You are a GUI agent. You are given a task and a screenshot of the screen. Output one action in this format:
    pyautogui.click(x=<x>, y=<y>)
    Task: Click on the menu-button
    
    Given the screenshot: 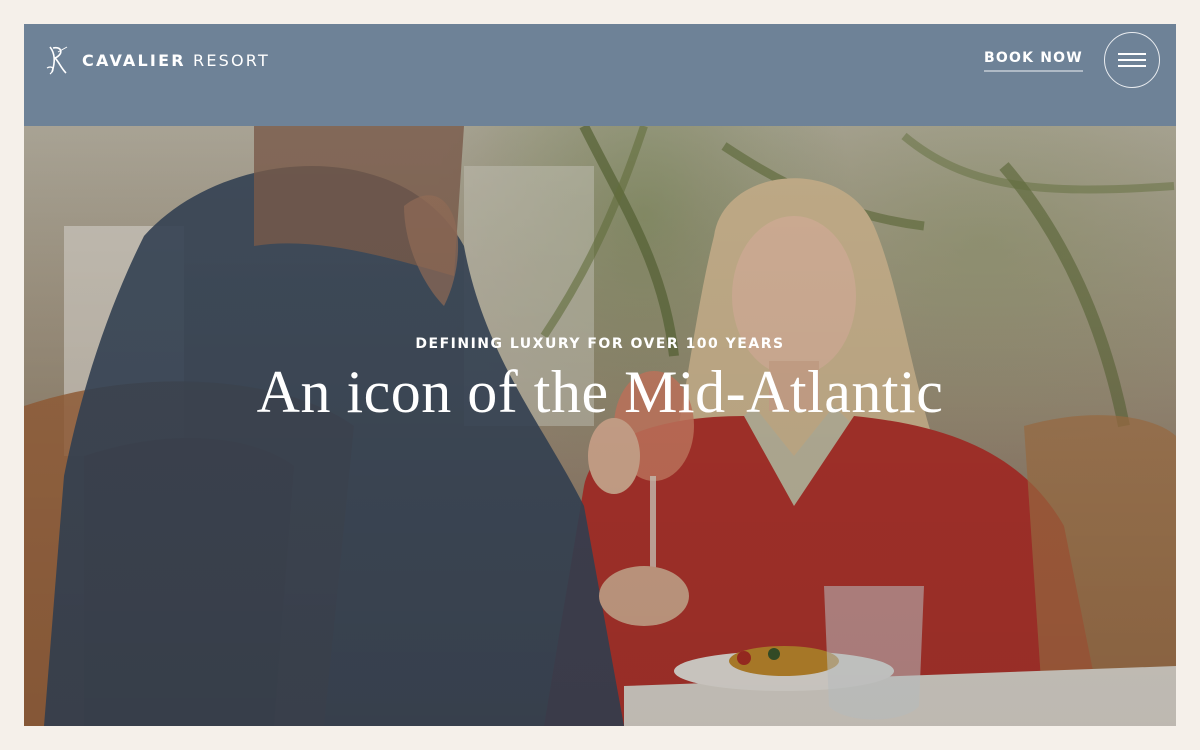 What is the action you would take?
    pyautogui.click(x=1132, y=60)
    